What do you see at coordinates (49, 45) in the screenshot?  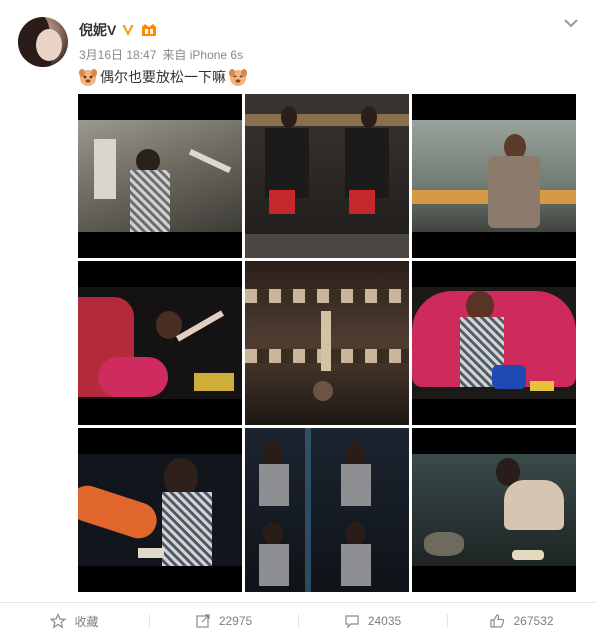 I see `avatar-face` at bounding box center [49, 45].